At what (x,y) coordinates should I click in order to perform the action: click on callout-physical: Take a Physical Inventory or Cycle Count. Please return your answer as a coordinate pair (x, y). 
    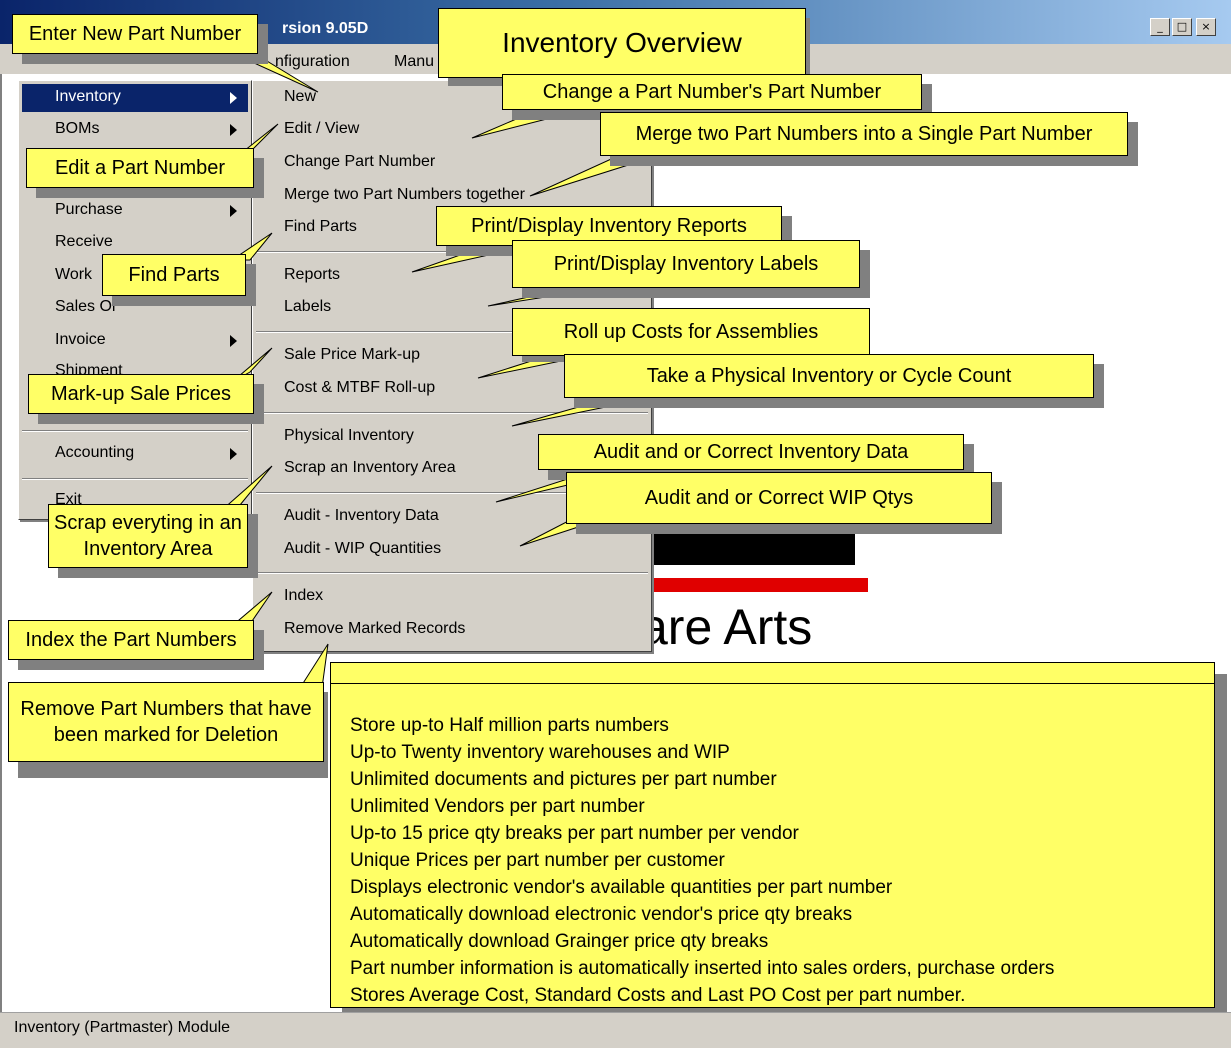
    Looking at the image, I should click on (829, 376).